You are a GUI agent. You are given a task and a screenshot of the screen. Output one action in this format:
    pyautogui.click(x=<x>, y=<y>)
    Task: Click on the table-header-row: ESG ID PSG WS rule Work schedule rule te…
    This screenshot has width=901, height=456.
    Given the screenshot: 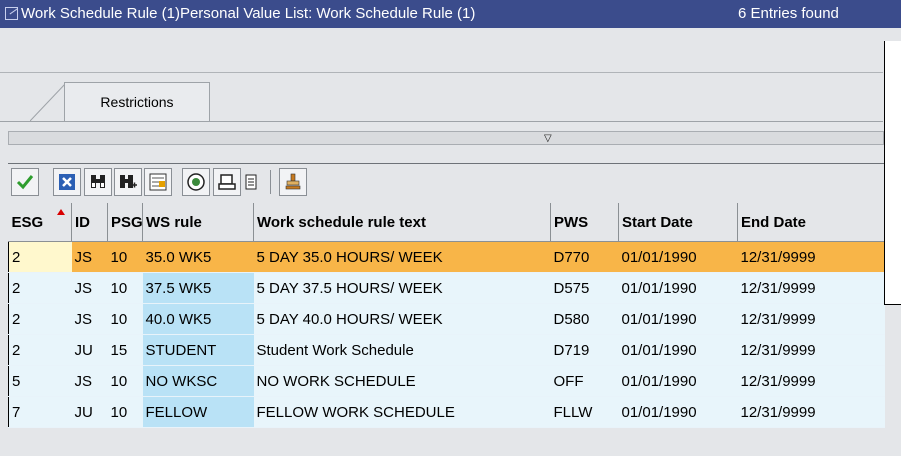 What is the action you would take?
    pyautogui.click(x=446, y=222)
    